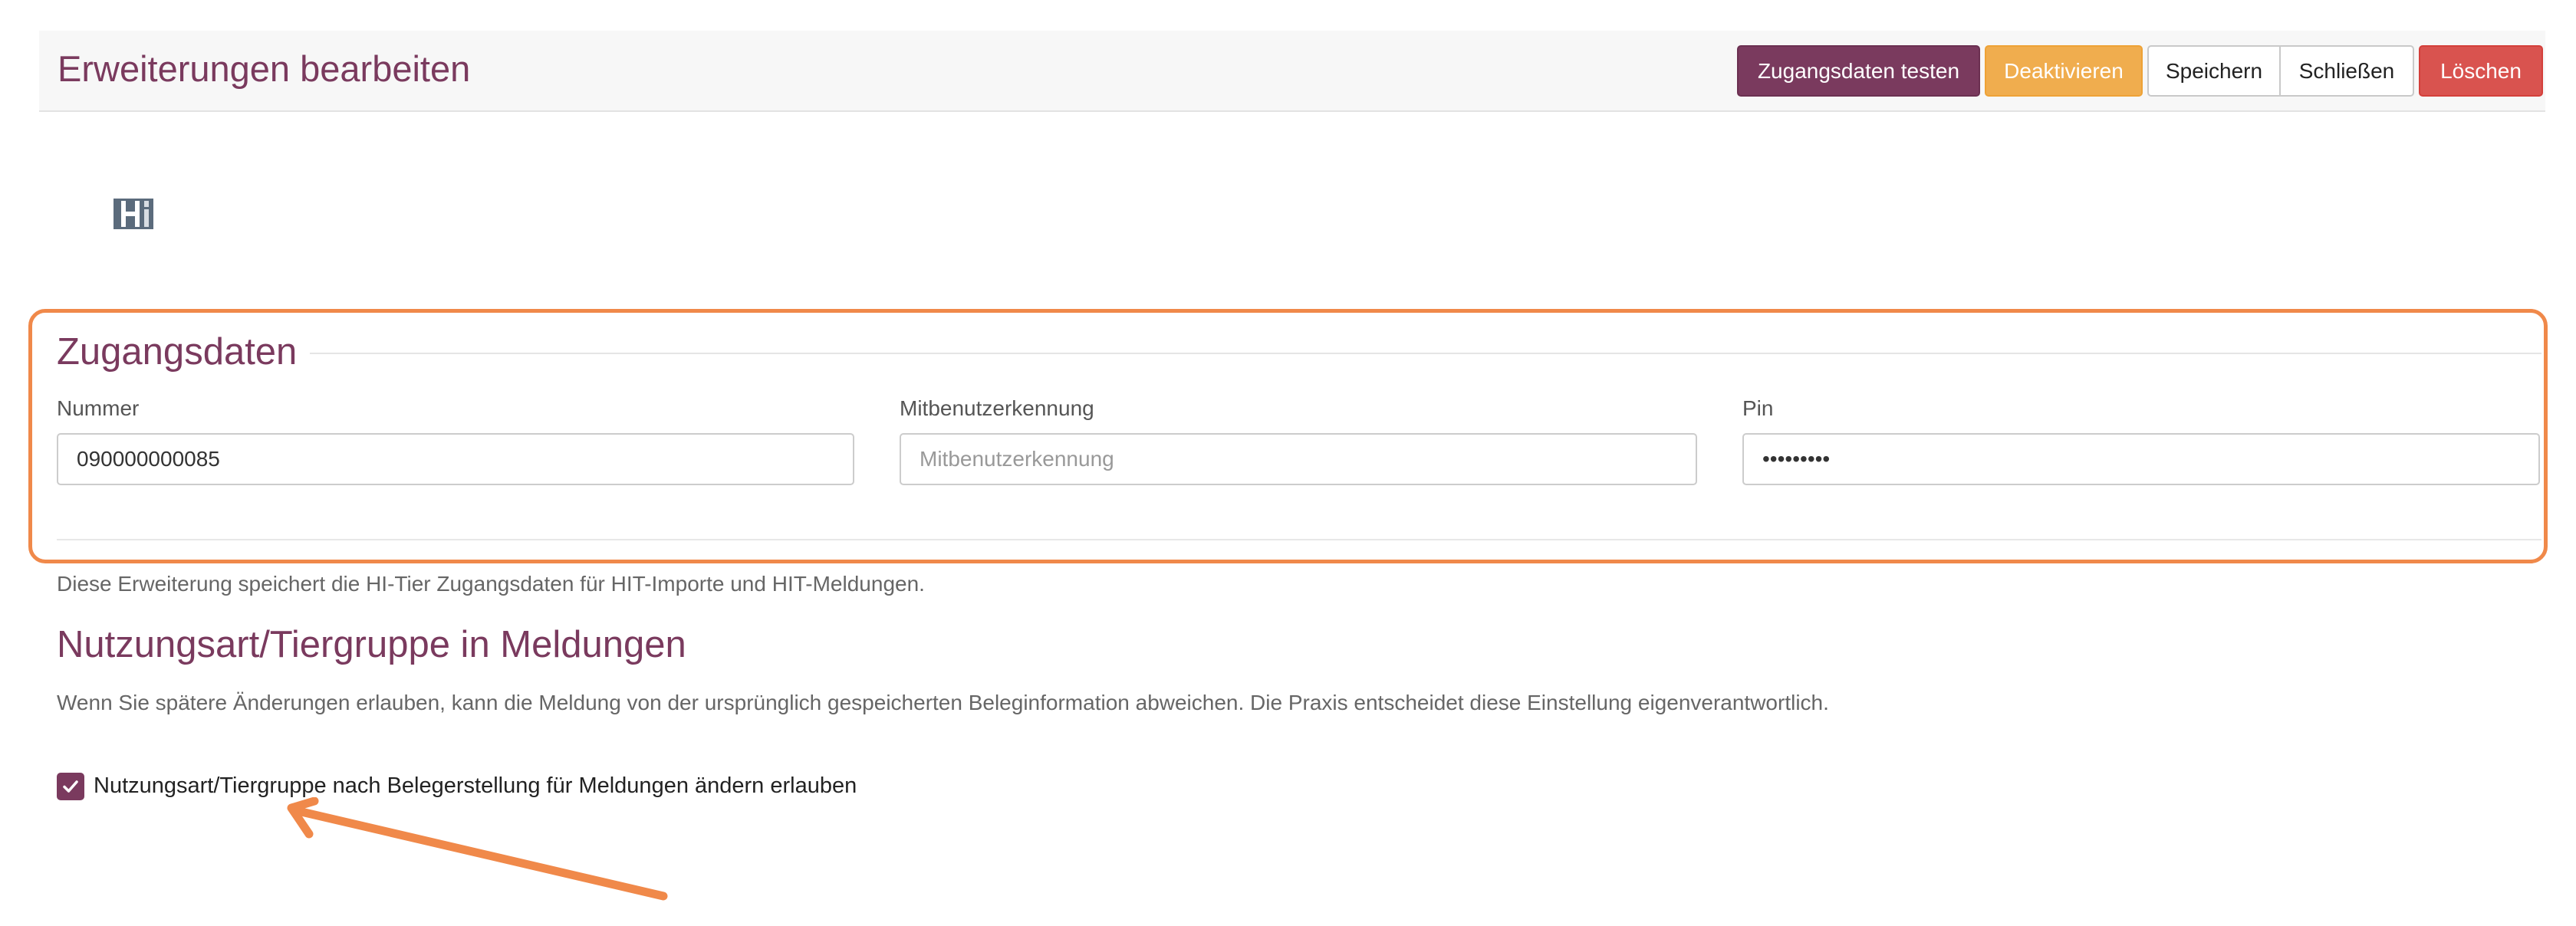 The image size is (2576, 926). What do you see at coordinates (2347, 71) in the screenshot?
I see `close-button: Schließen` at bounding box center [2347, 71].